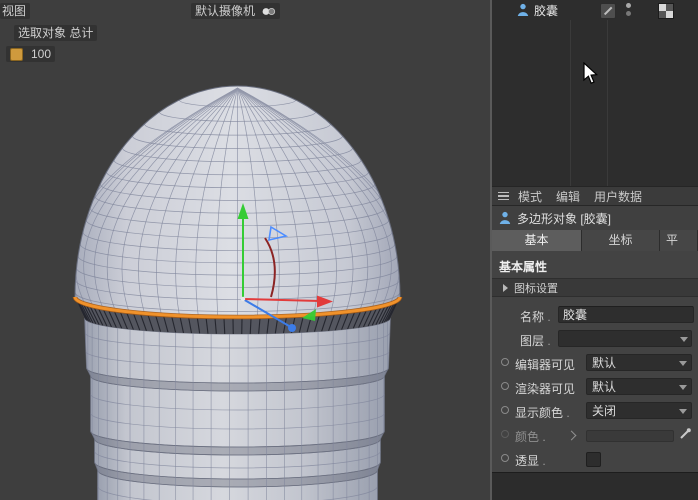 The image size is (698, 500). I want to click on editor-visibility-value: 默认, so click(604, 363).